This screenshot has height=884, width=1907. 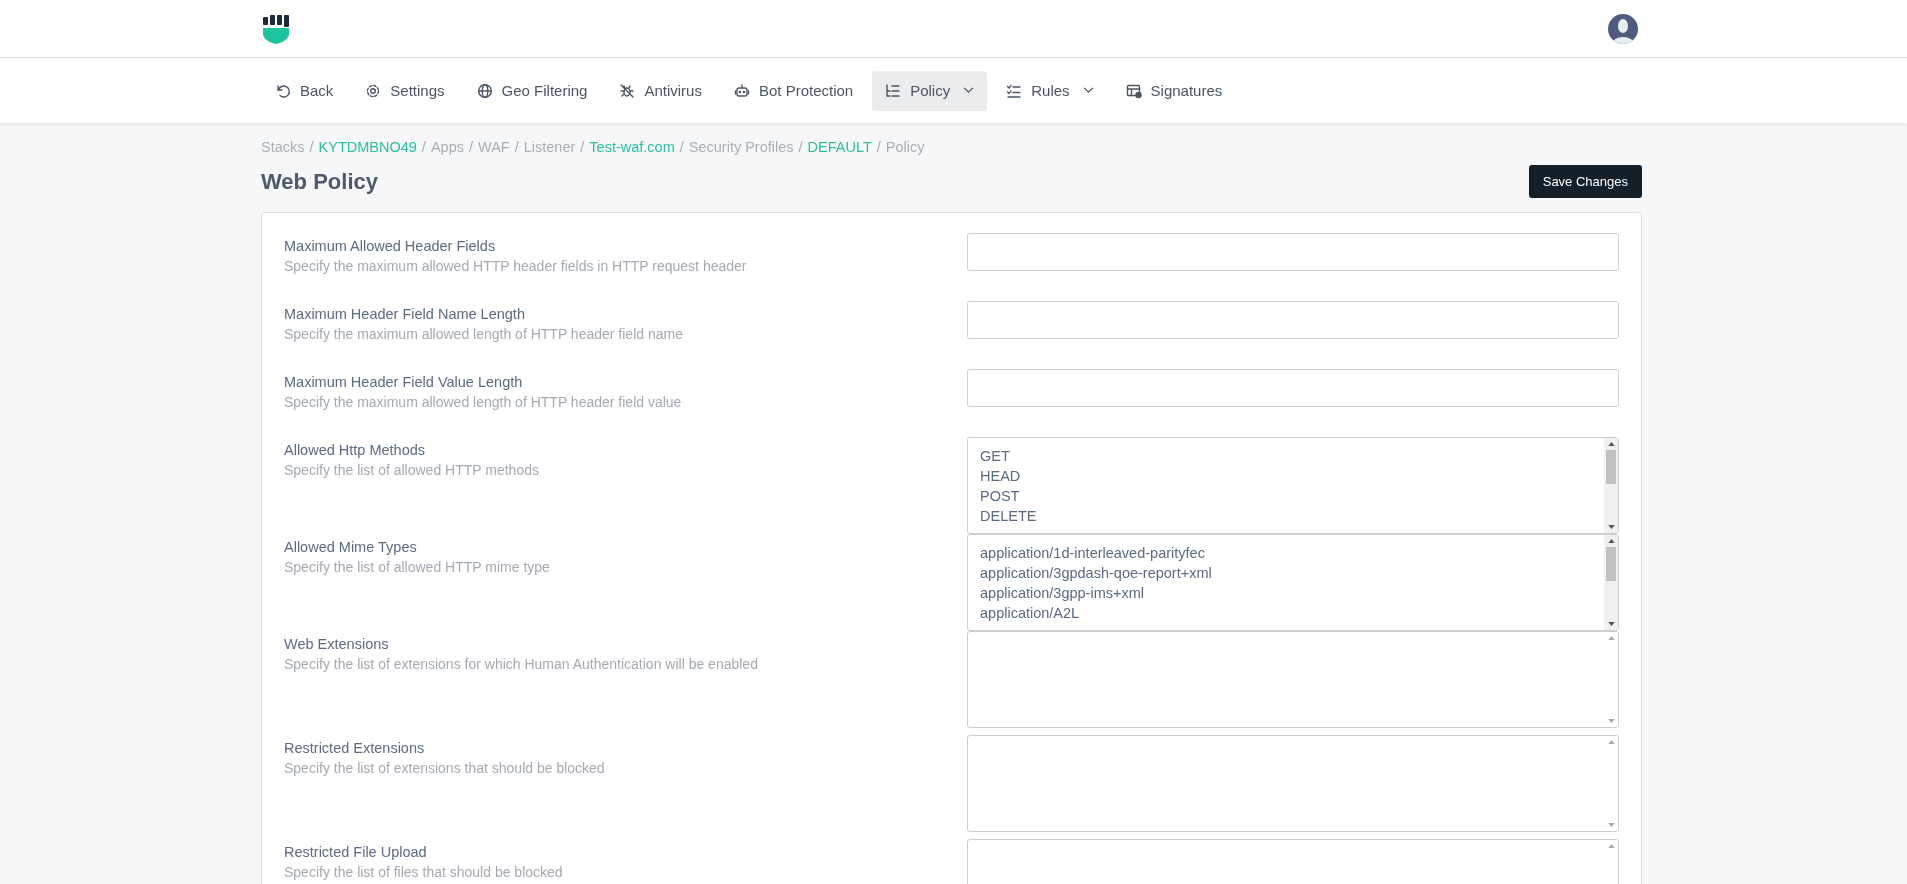 I want to click on field-description: Specify the list of extensions for which Human Authentication will be enabled, so click(x=521, y=664).